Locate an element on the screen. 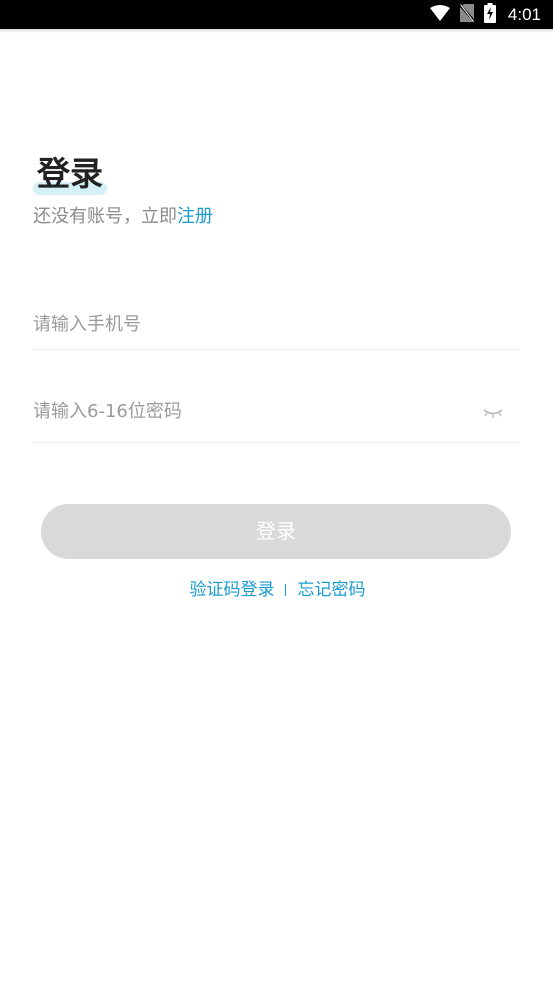 Image resolution: width=553 pixels, height=983 pixels. register-link: 注册 is located at coordinates (195, 216).